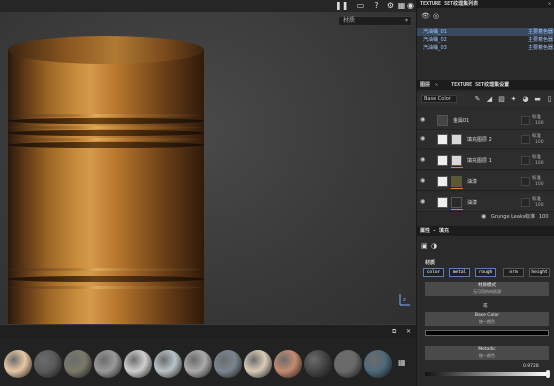 The width and height of the screenshot is (554, 386). I want to click on material-mode-button: 材质模式 无可用的材质源, so click(487, 289).